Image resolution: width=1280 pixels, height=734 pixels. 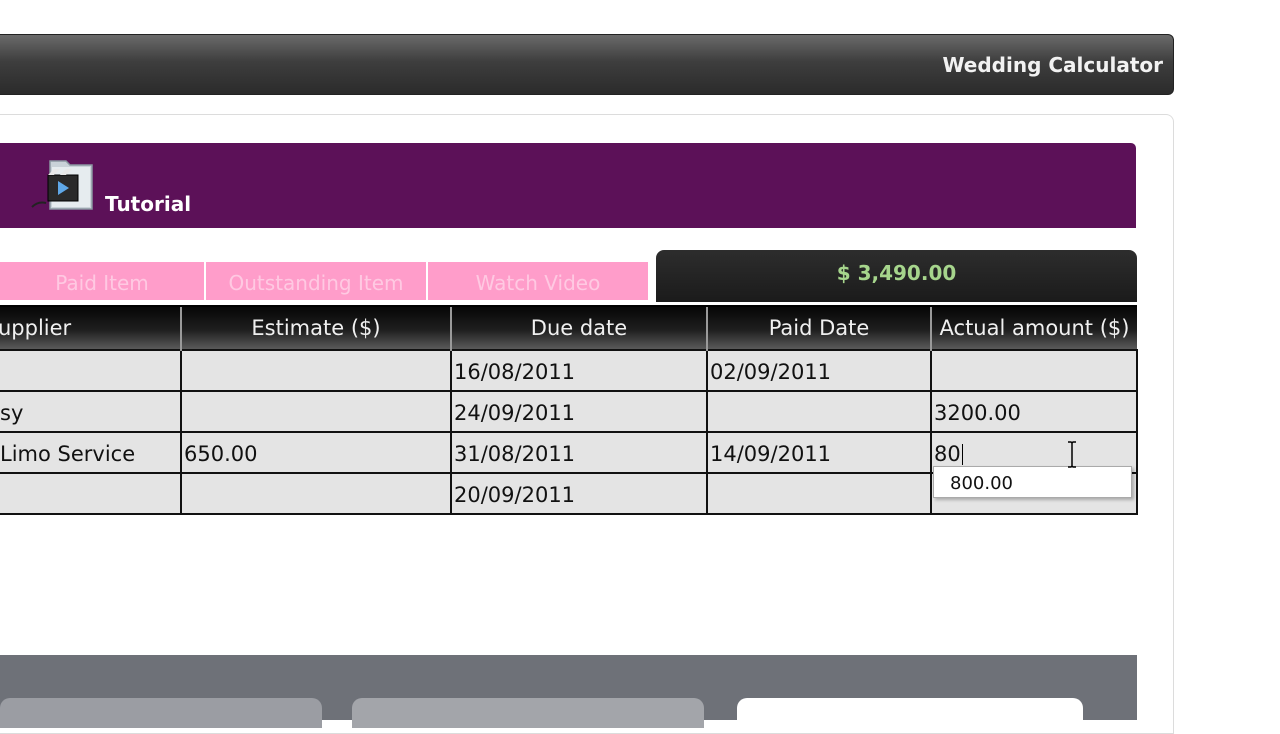 I want to click on ibeam-cursor-icon, so click(x=1072, y=454).